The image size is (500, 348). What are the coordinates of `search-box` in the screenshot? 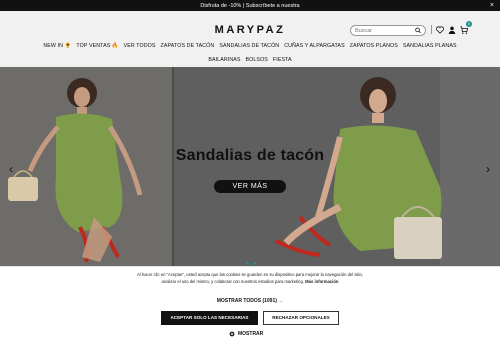 It's located at (388, 30).